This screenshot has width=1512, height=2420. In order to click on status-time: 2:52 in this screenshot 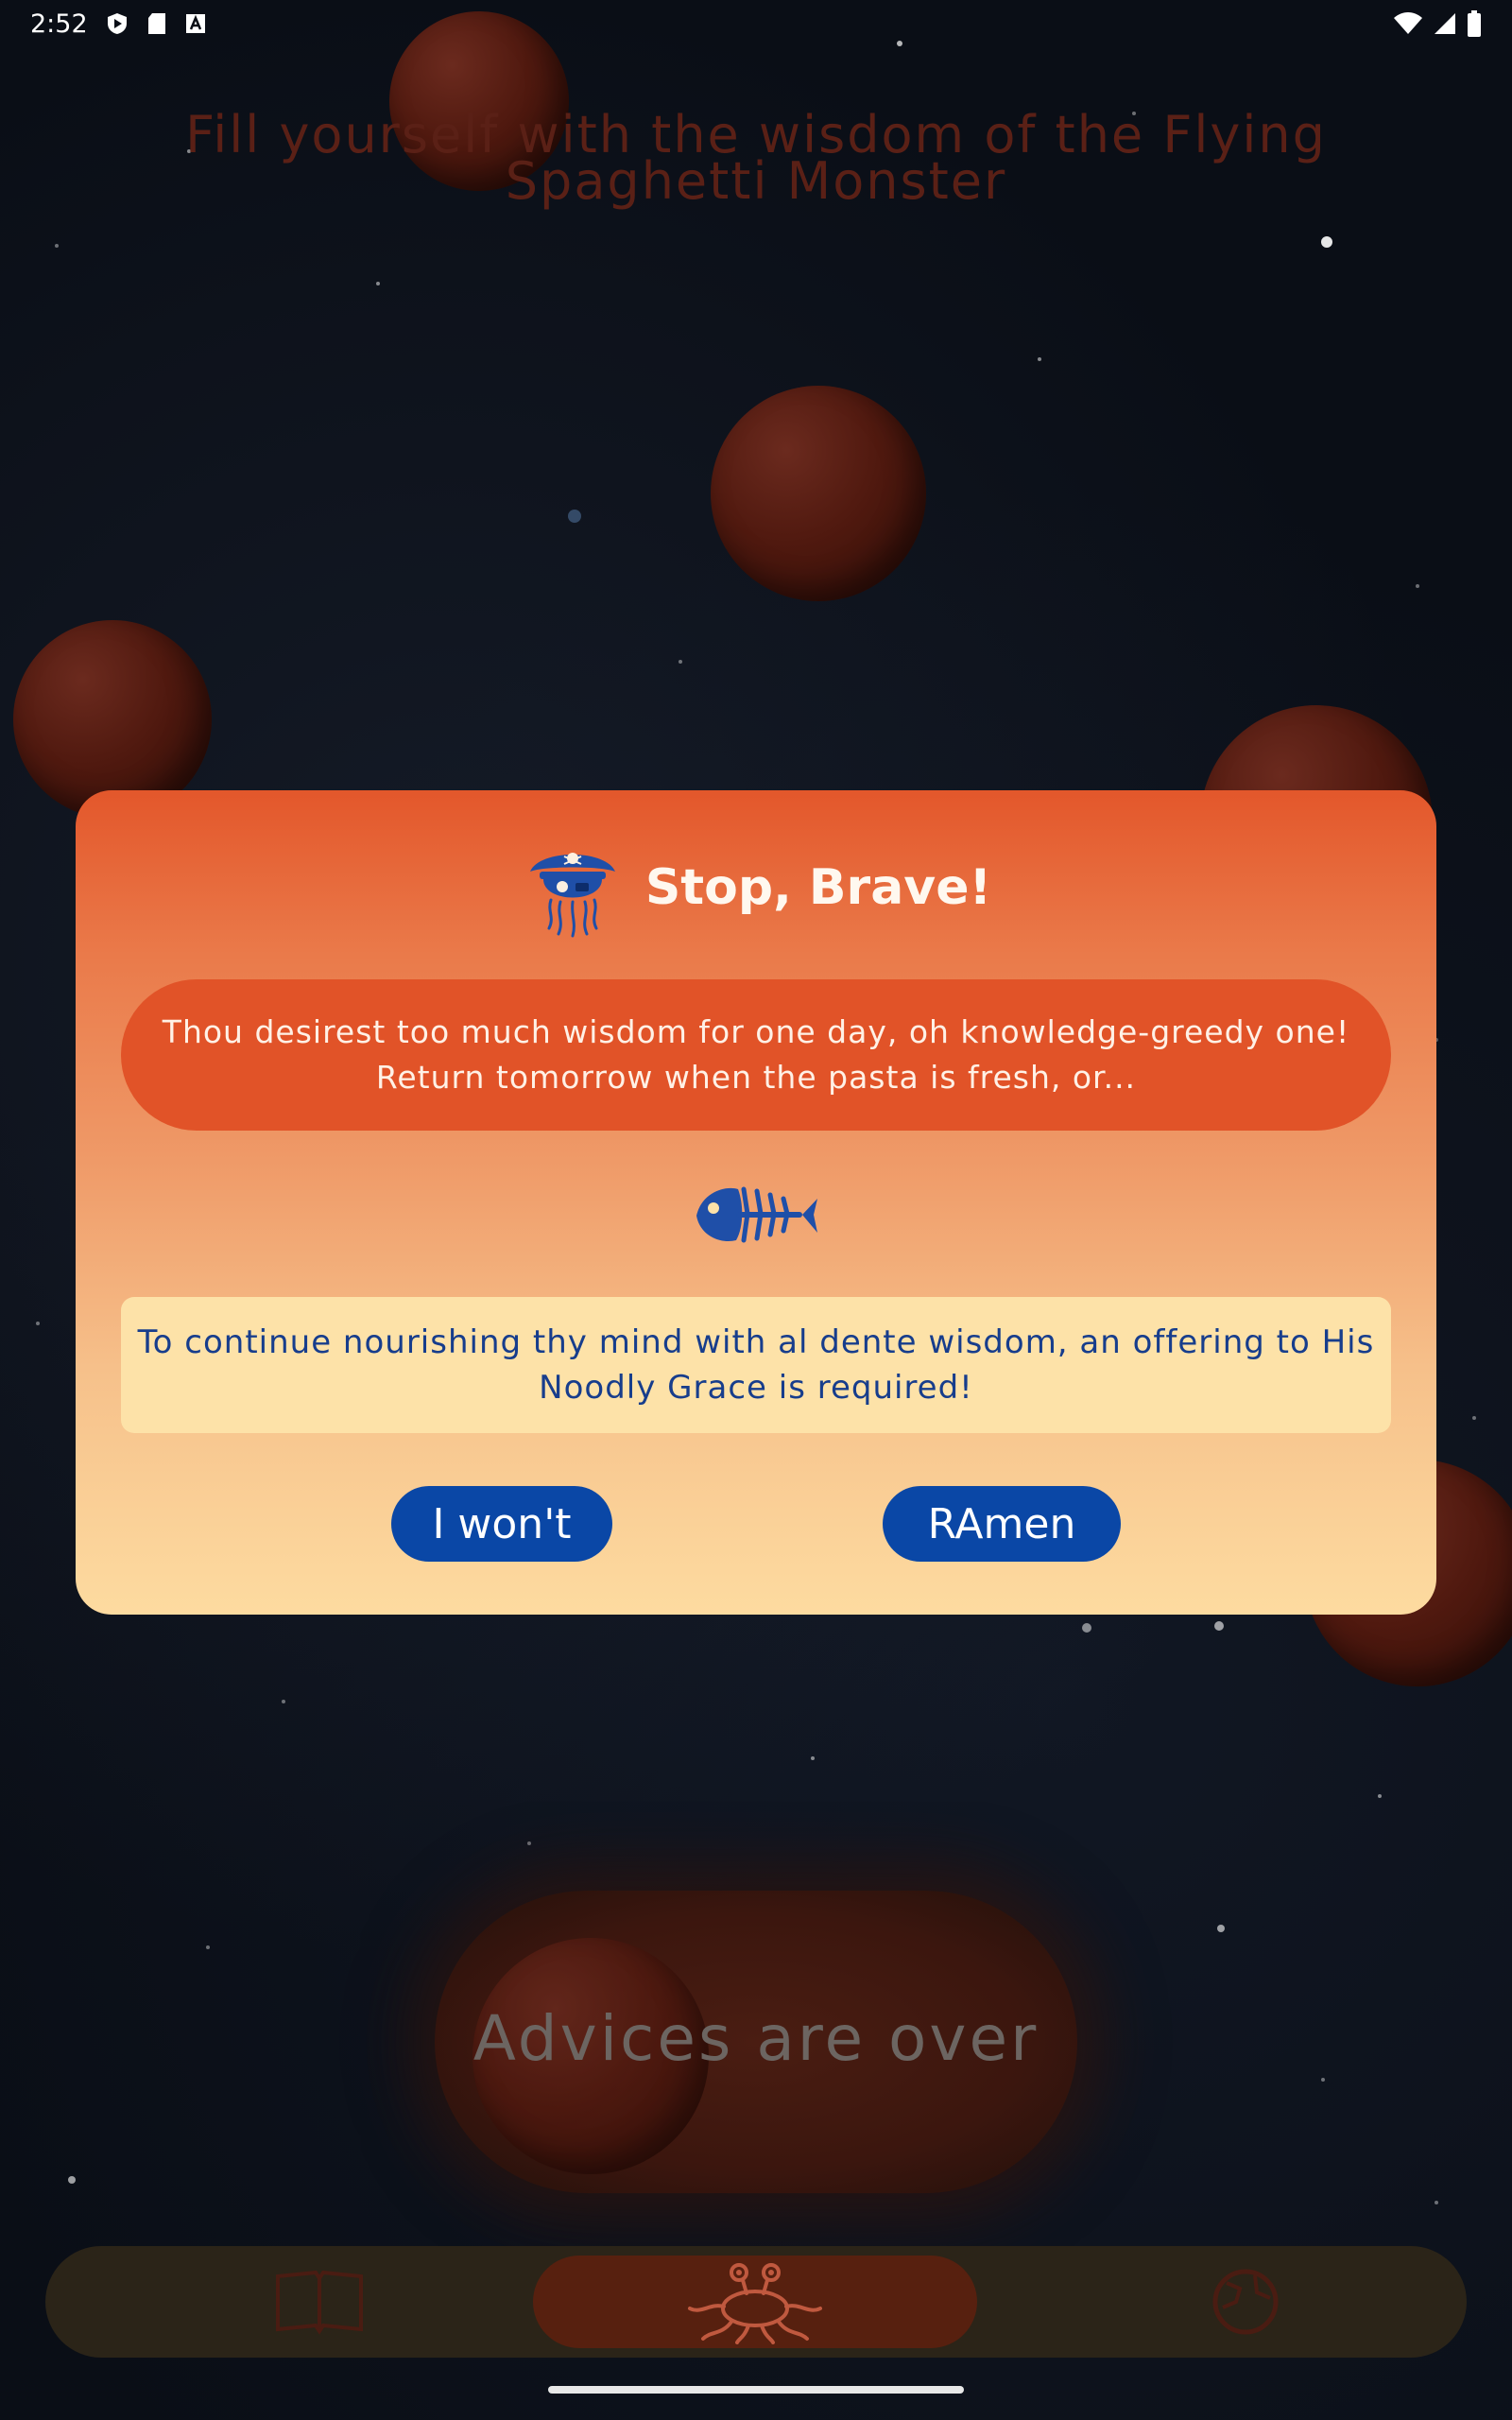, I will do `click(59, 24)`.